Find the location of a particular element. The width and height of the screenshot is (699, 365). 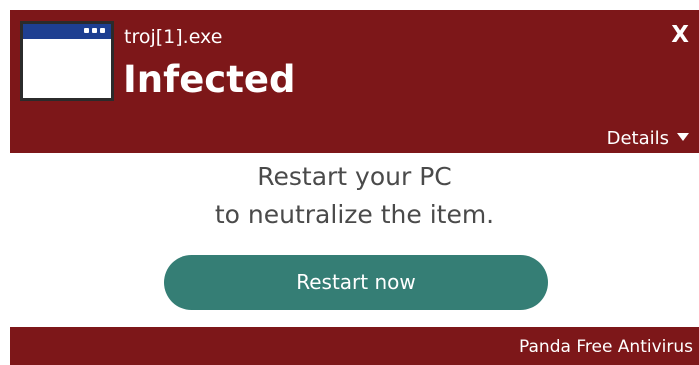

window-controls-icon is located at coordinates (94, 30).